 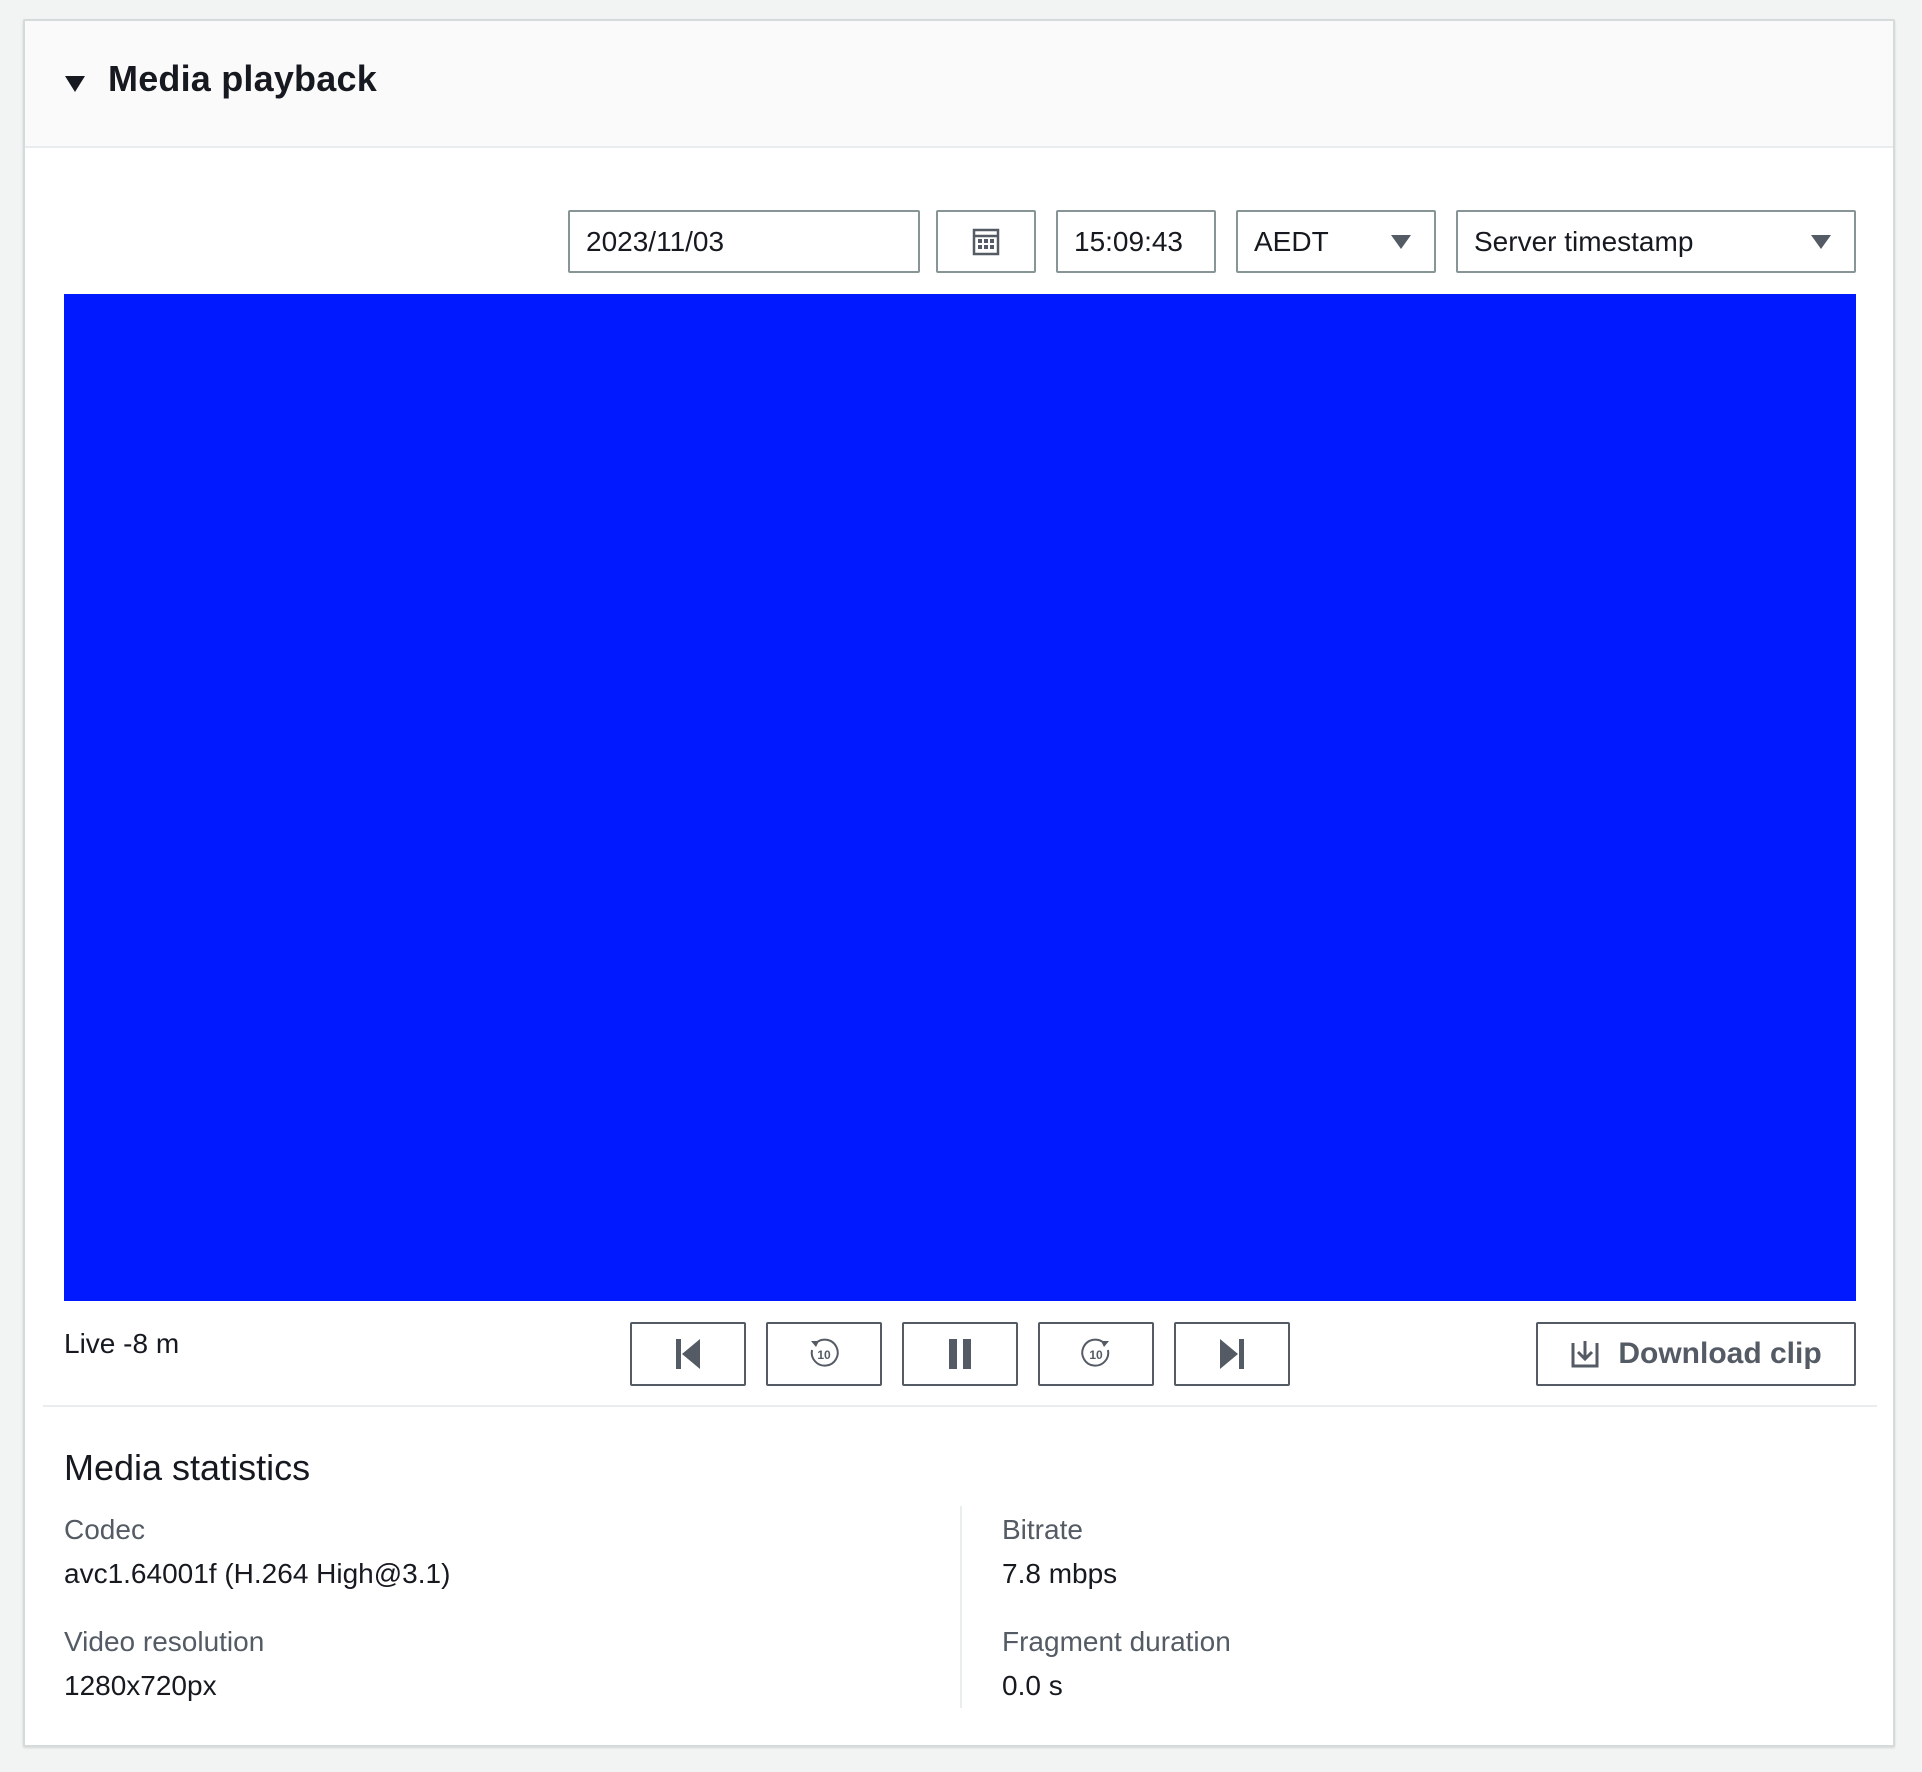 I want to click on time-input: 15:09:43, so click(x=1136, y=241).